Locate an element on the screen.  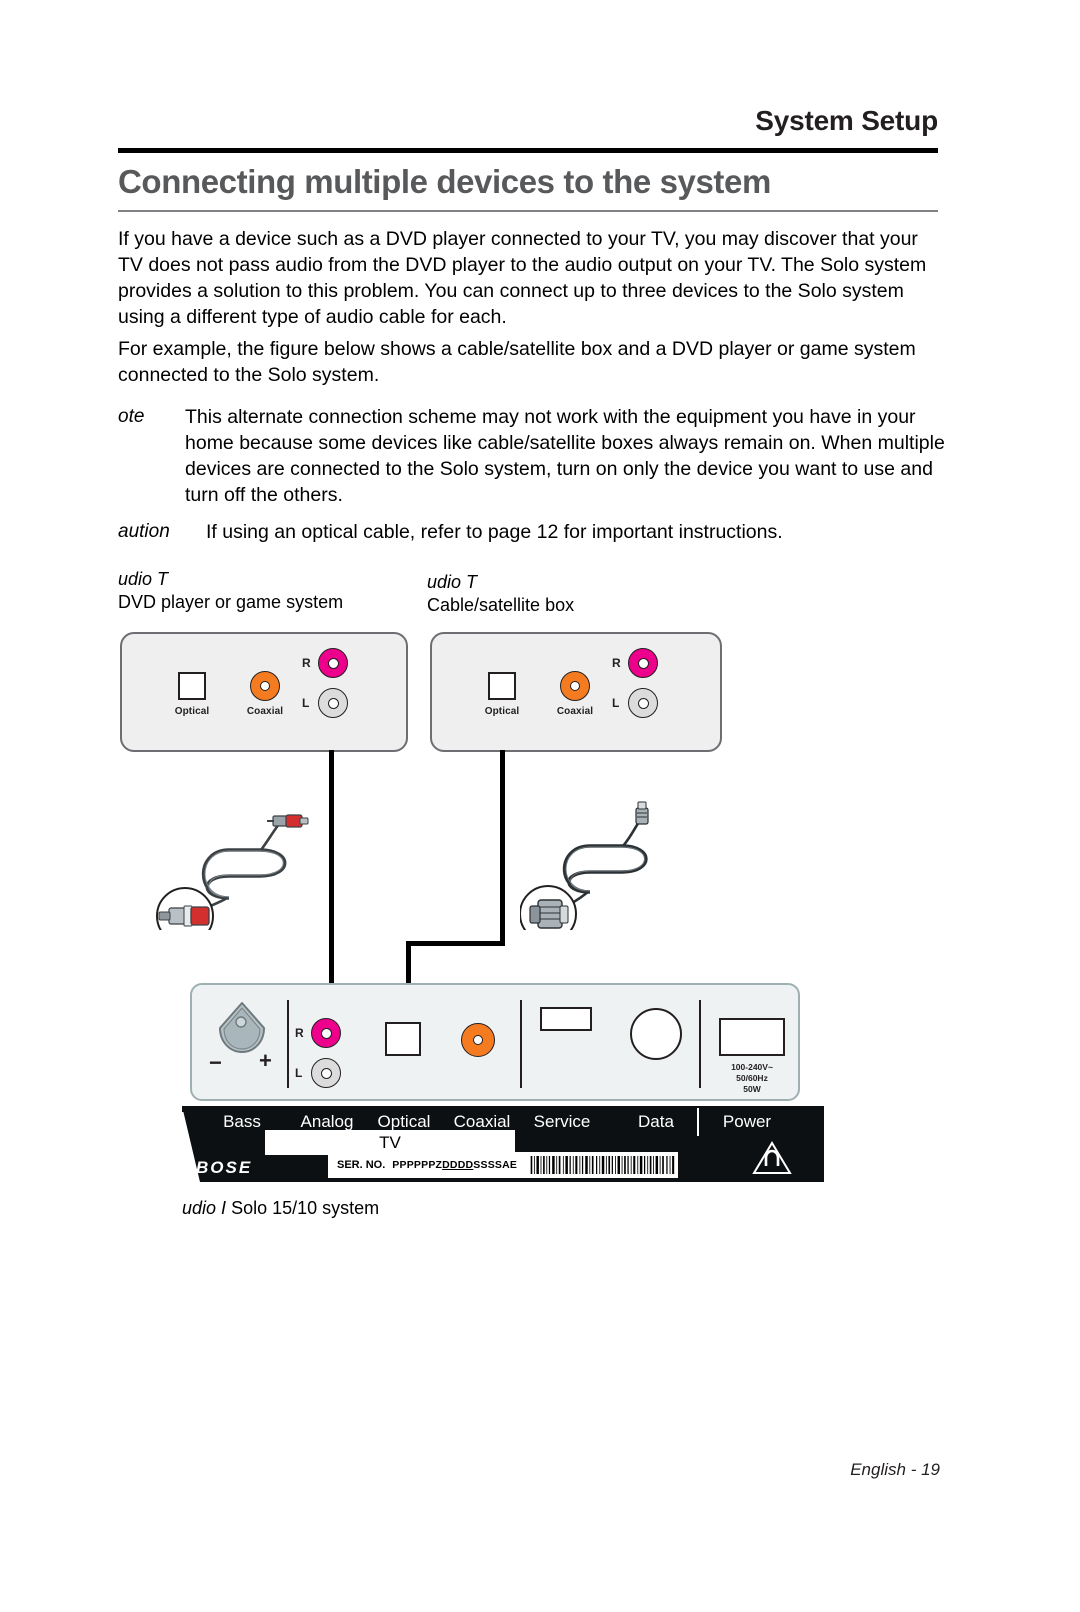
power-rating-text: 100-240V~ 50/60Hz 50W is located at coordinates (752, 1078).